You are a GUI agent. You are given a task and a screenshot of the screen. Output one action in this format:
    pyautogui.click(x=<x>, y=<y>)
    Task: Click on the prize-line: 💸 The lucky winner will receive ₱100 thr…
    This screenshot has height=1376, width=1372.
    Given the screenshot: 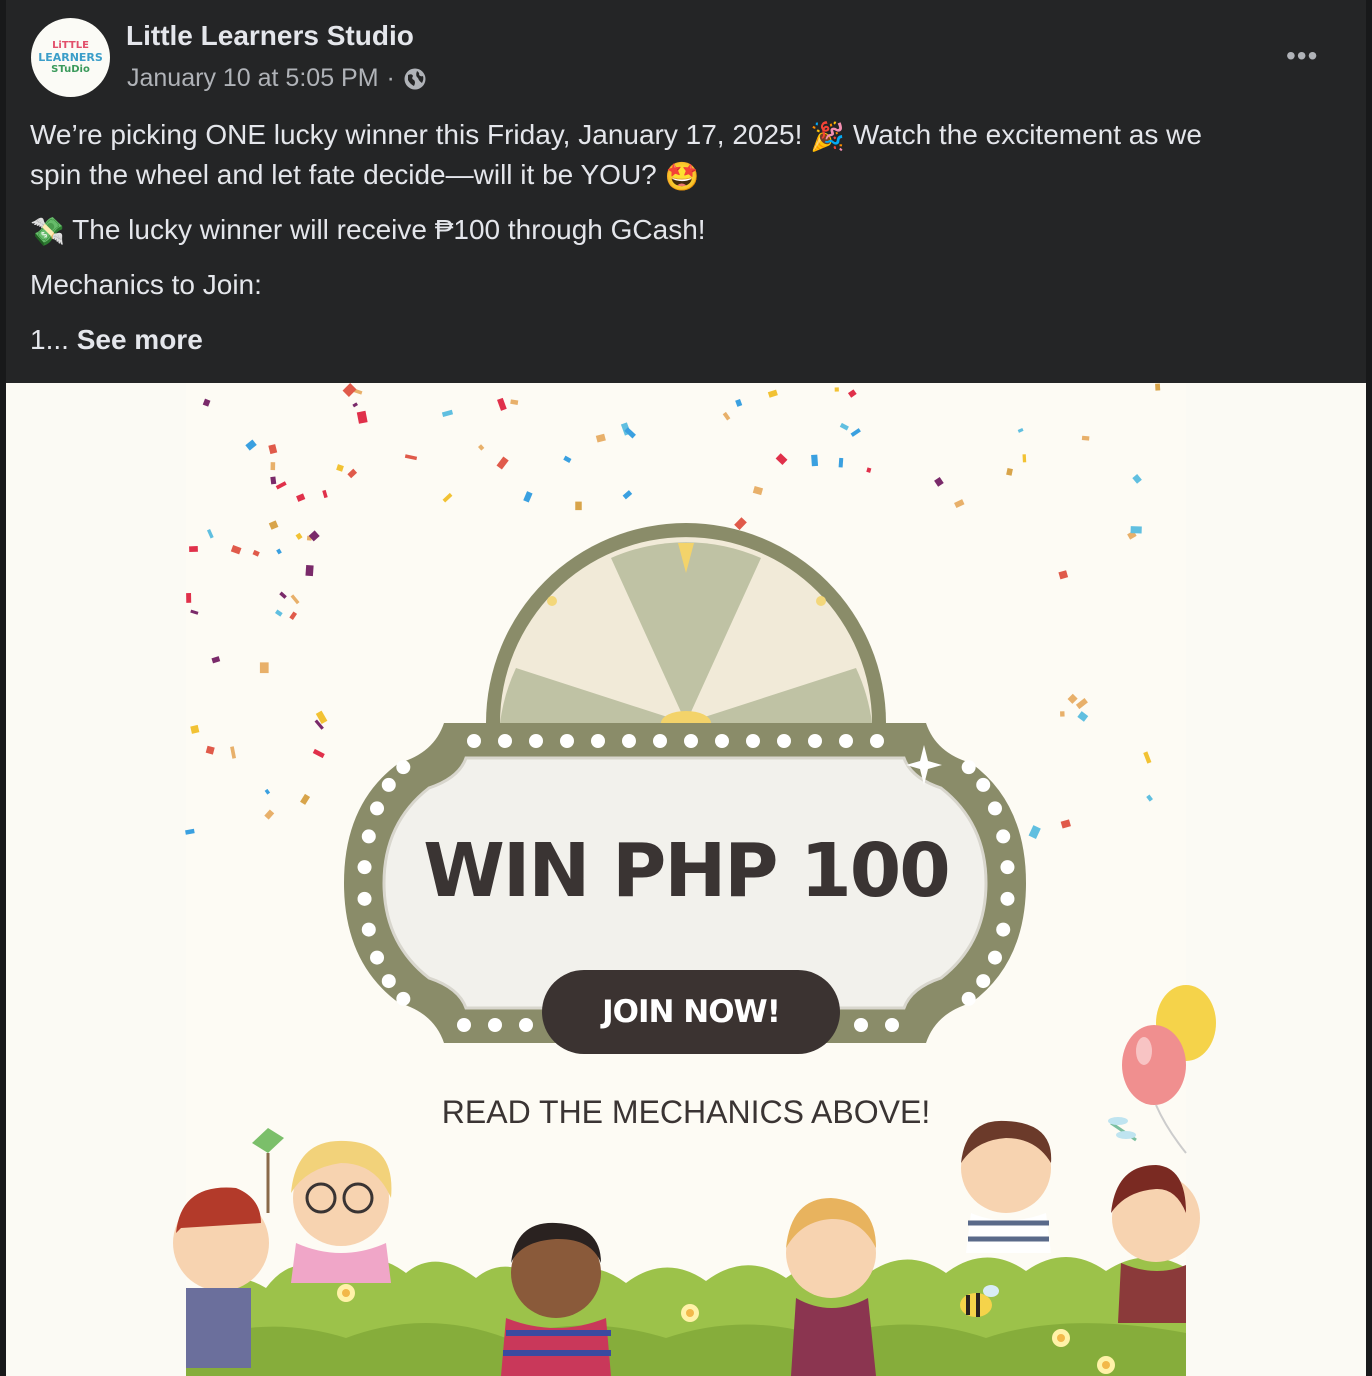 What is the action you would take?
    pyautogui.click(x=368, y=231)
    